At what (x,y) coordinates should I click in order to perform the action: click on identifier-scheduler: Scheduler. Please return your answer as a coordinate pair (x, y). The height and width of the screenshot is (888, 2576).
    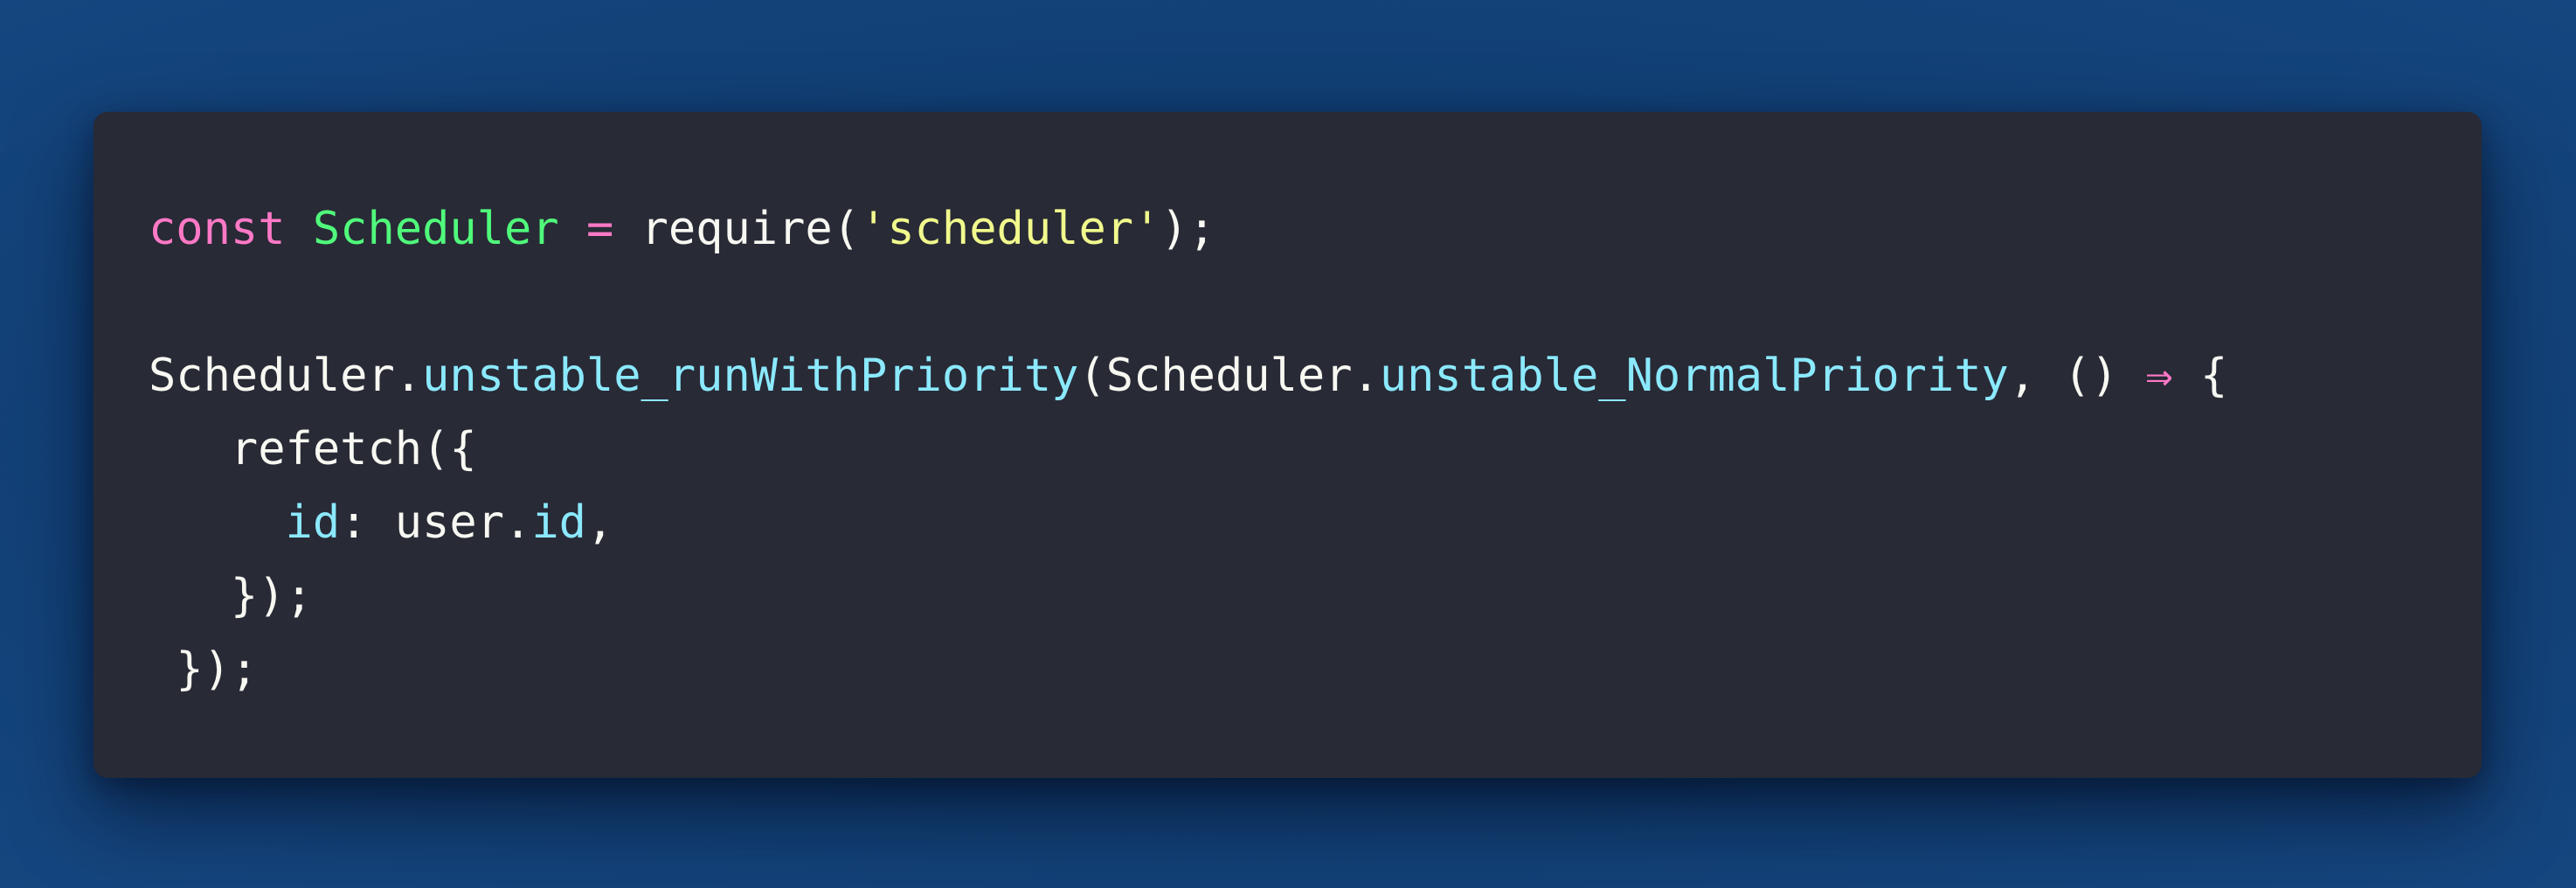
    Looking at the image, I should click on (435, 229).